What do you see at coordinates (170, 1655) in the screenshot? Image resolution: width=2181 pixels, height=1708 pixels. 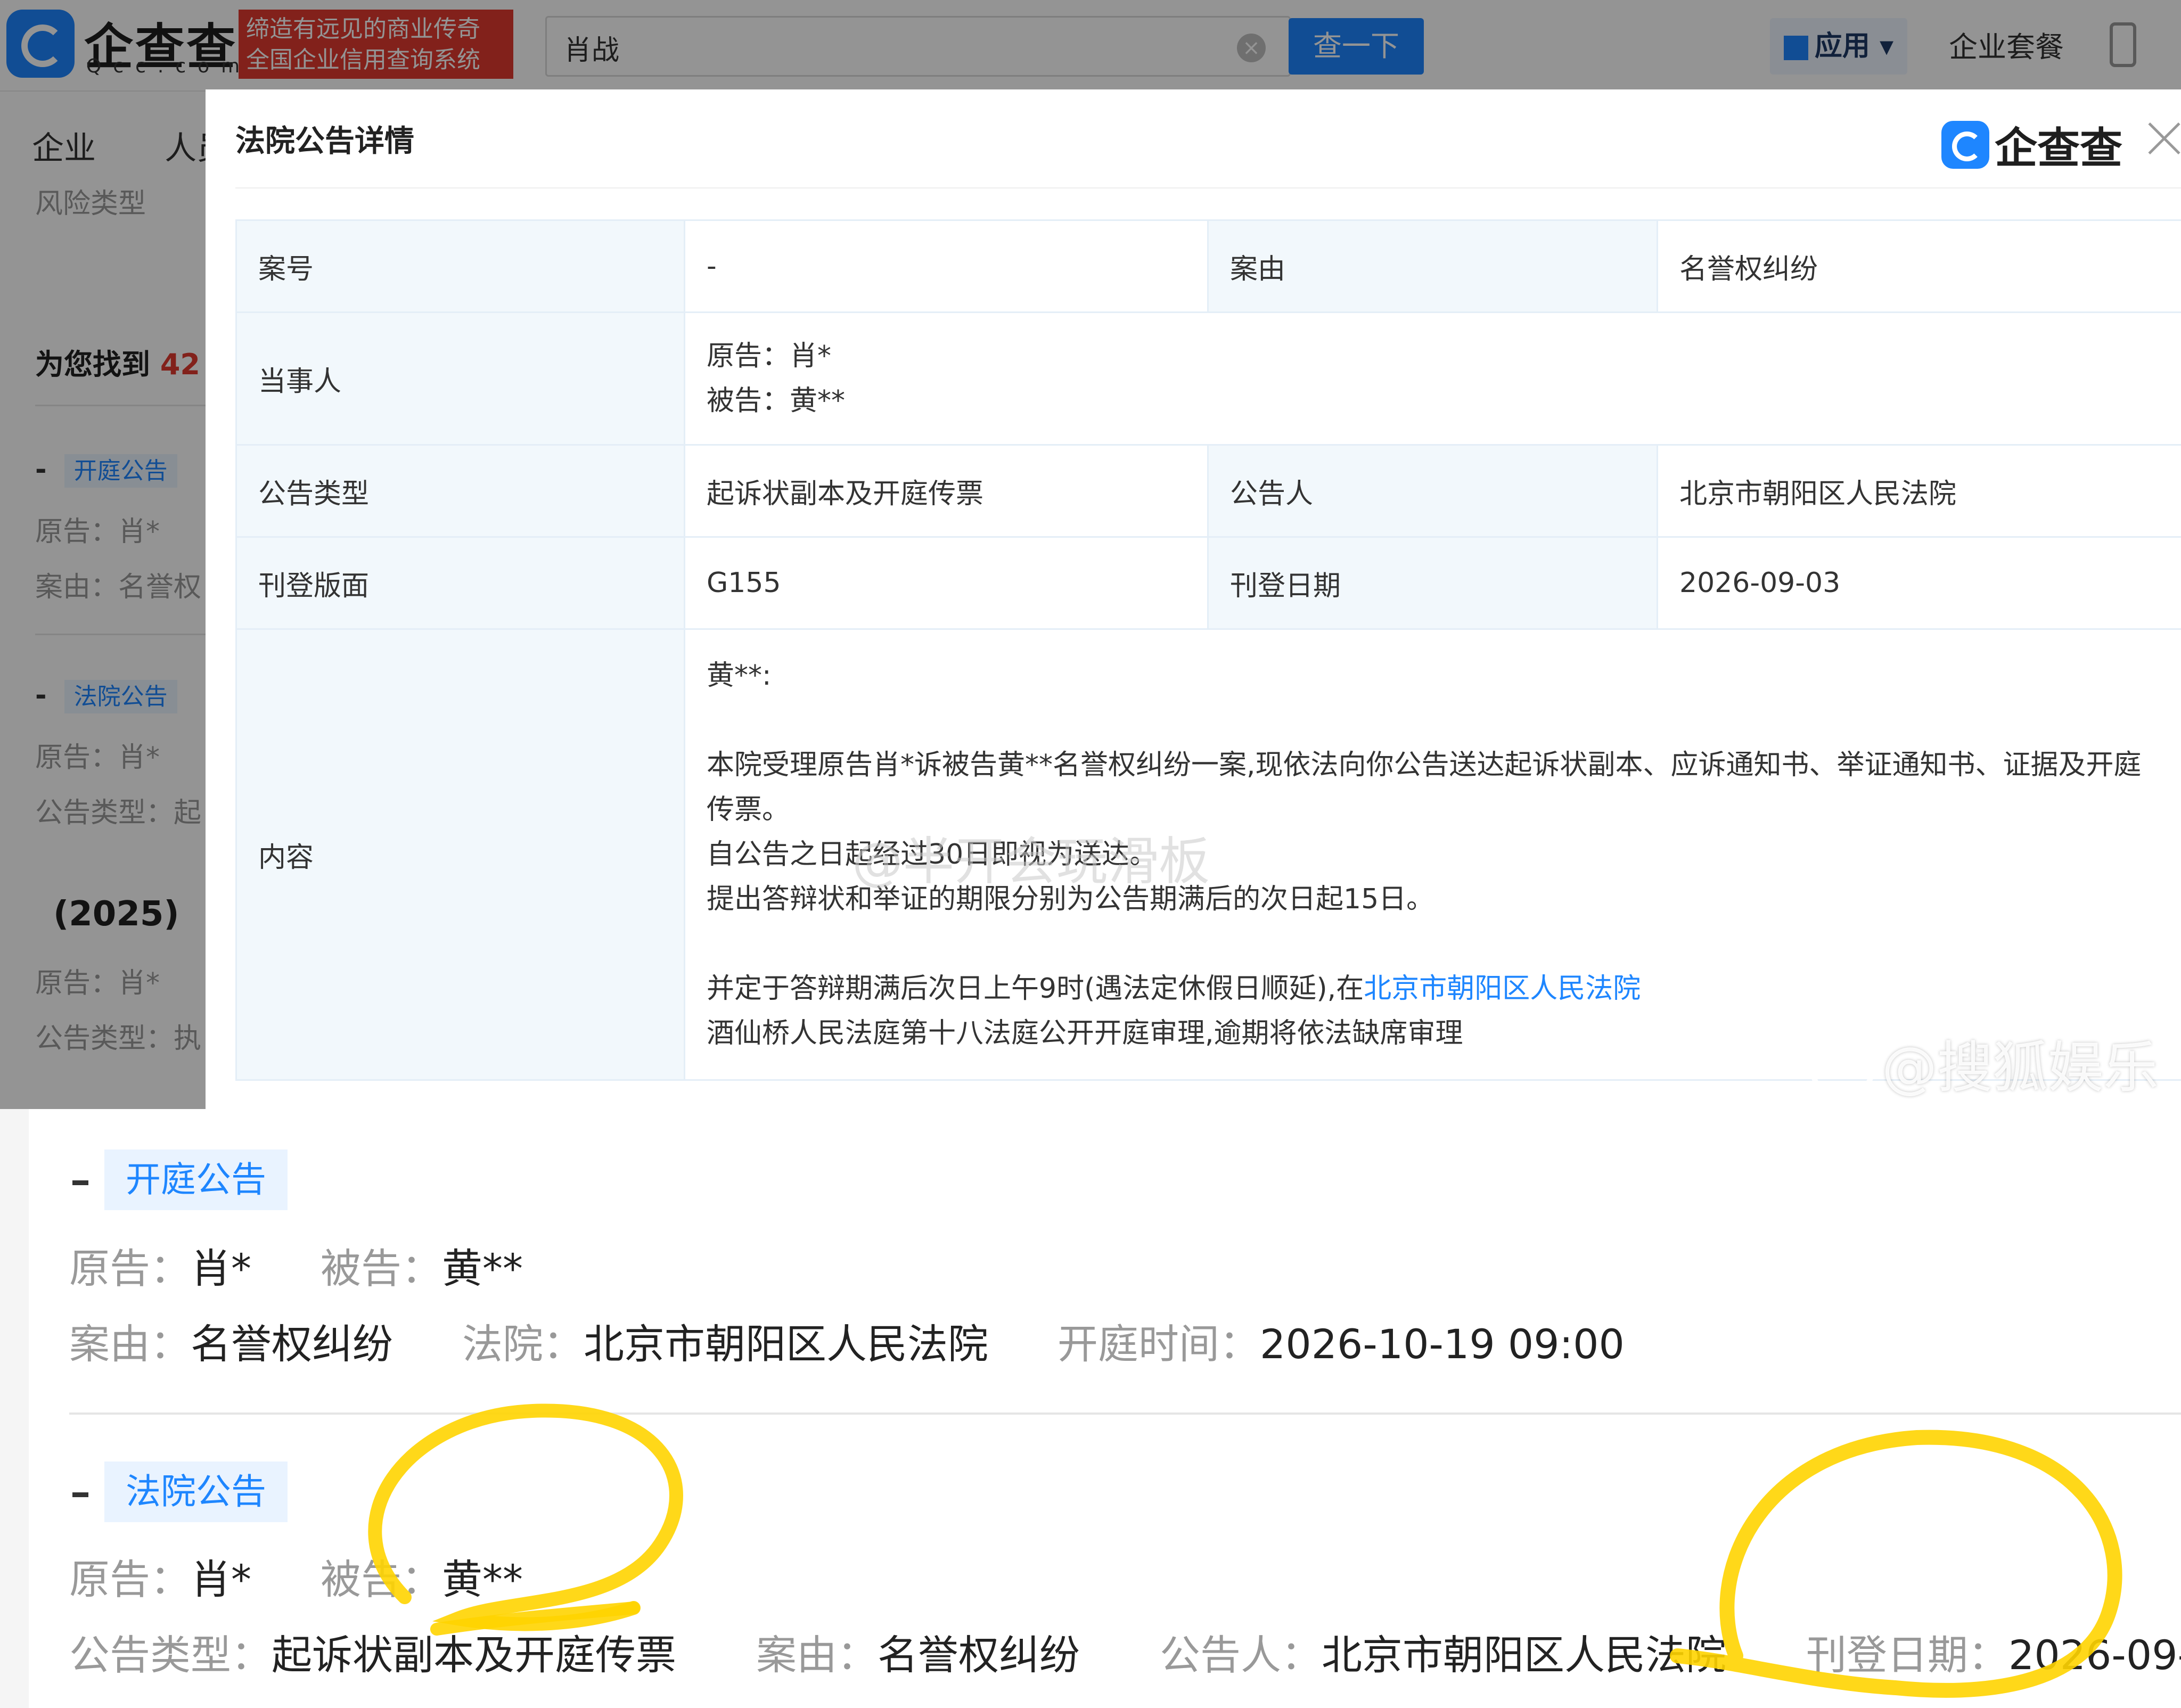 I see `rec2-type-key: 公告类型：` at bounding box center [170, 1655].